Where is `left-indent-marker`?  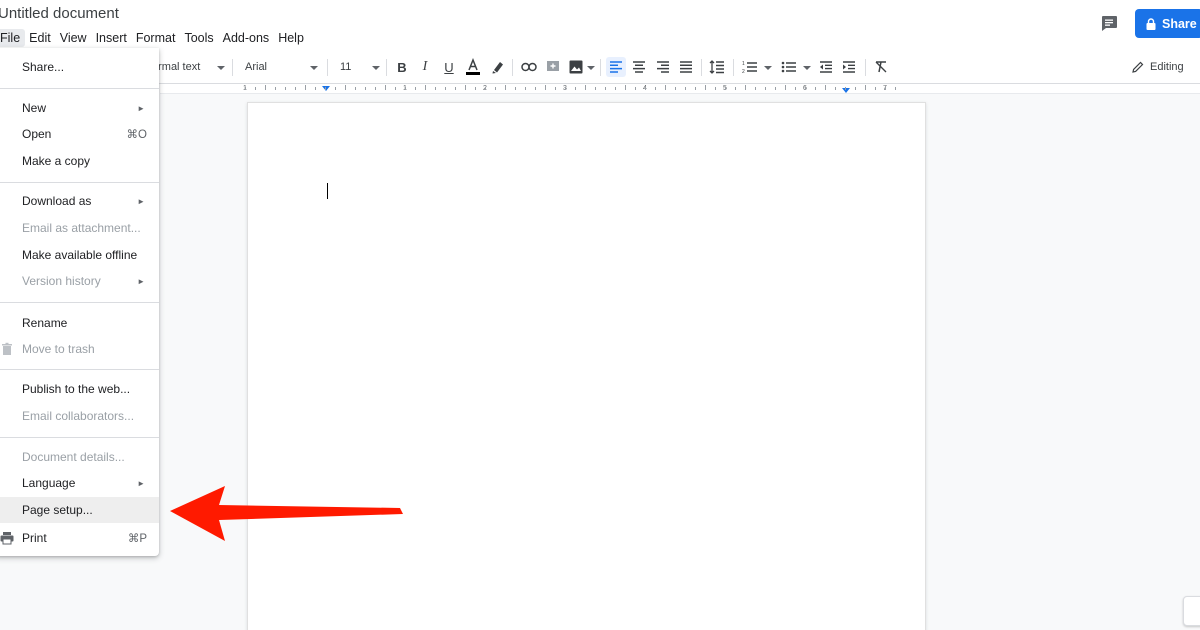
left-indent-marker is located at coordinates (326, 88).